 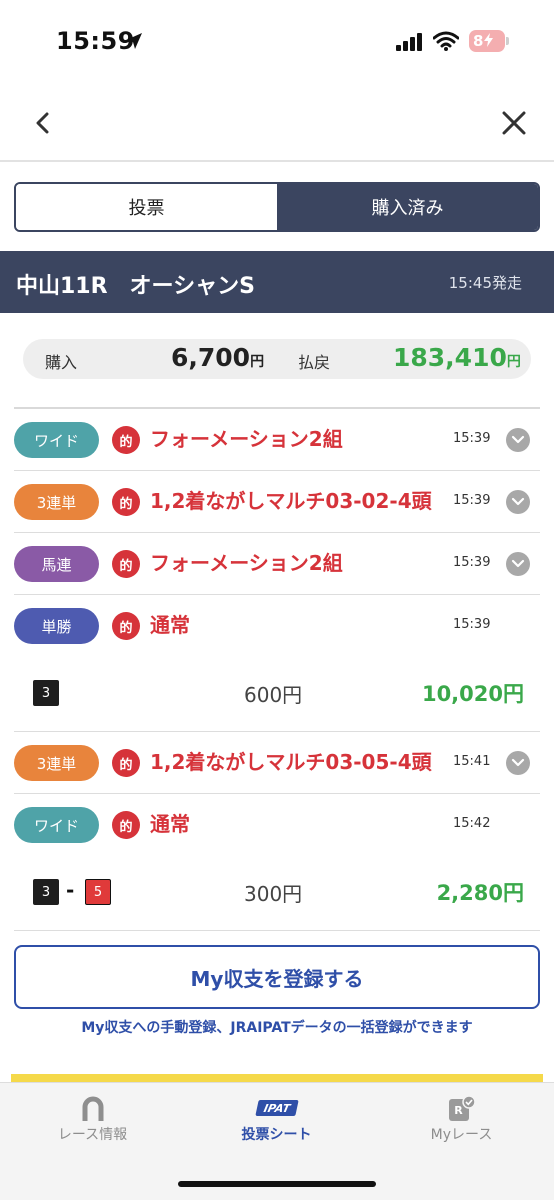 What do you see at coordinates (218, 357) in the screenshot?
I see `purchase-amount: 6,700円` at bounding box center [218, 357].